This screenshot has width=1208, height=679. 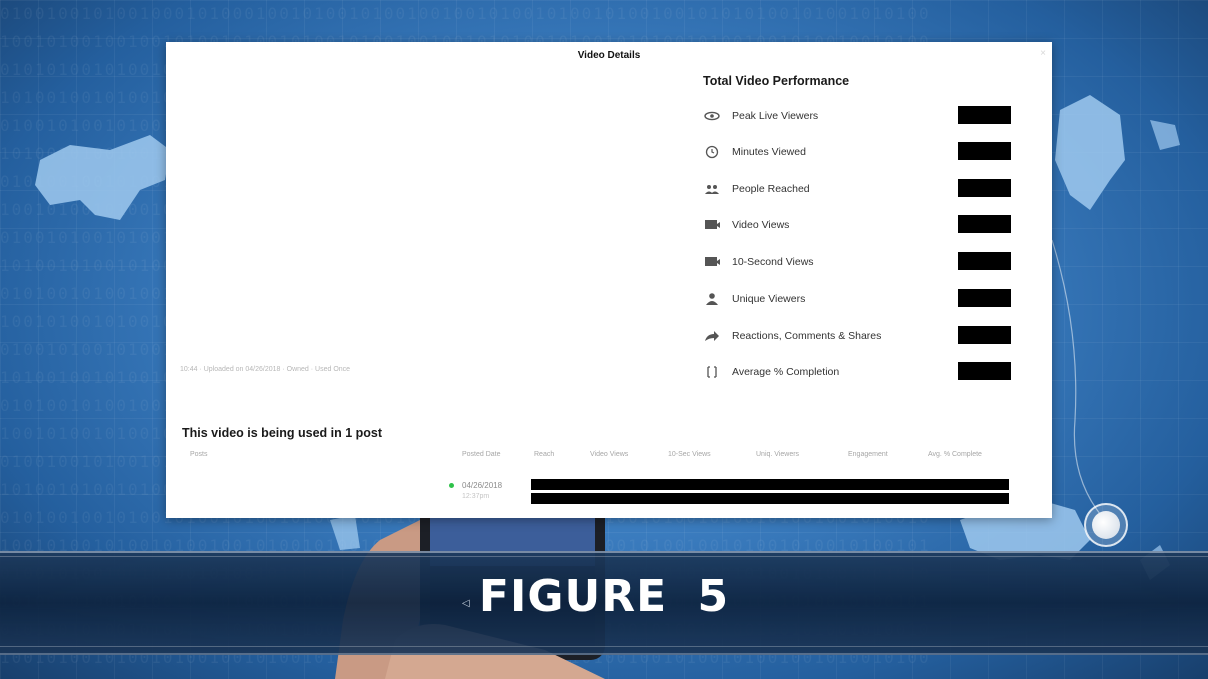 What do you see at coordinates (712, 116) in the screenshot?
I see `eye-icon` at bounding box center [712, 116].